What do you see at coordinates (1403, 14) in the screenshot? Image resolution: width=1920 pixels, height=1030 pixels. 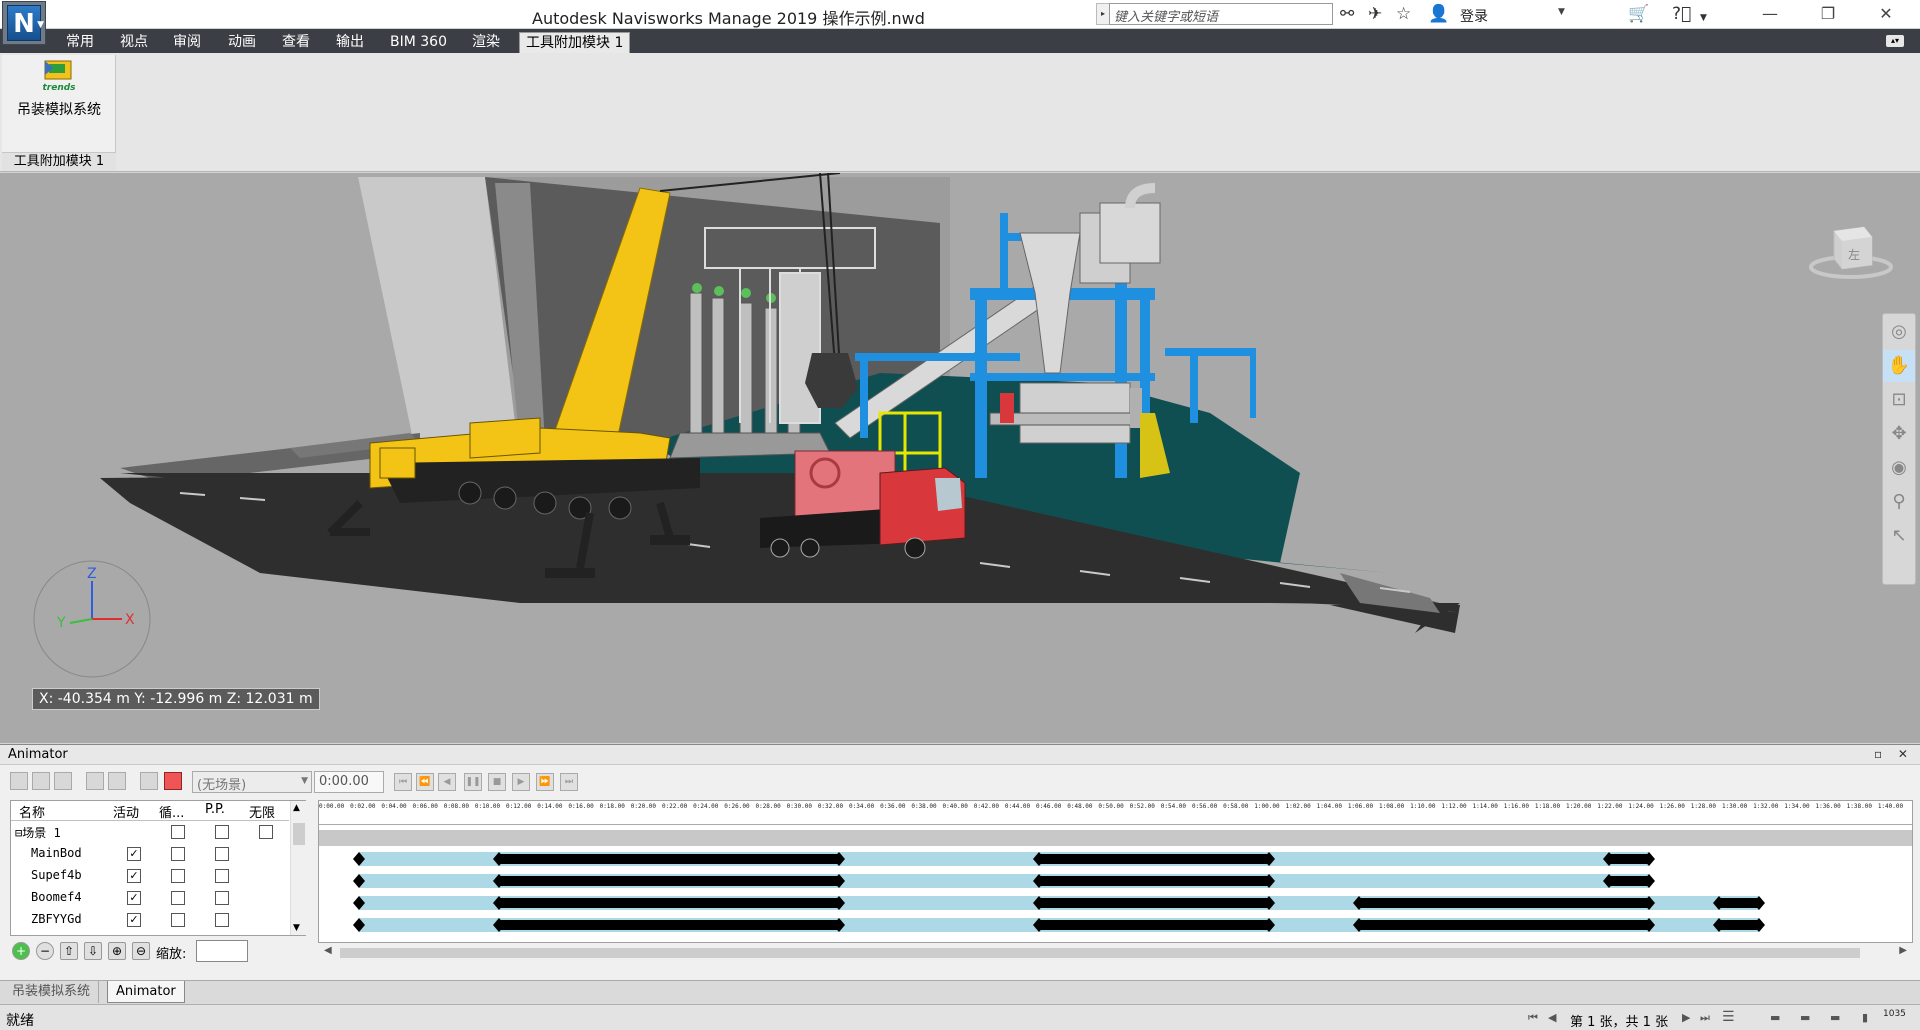 I see `favorites-star-icon: ☆` at bounding box center [1403, 14].